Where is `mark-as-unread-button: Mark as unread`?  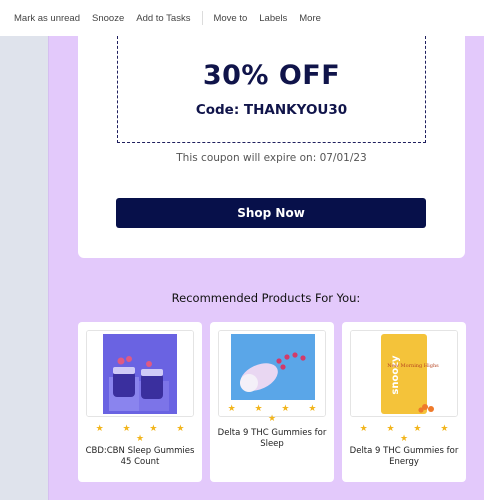
mark-as-unread-button: Mark as unread is located at coordinates (47, 18).